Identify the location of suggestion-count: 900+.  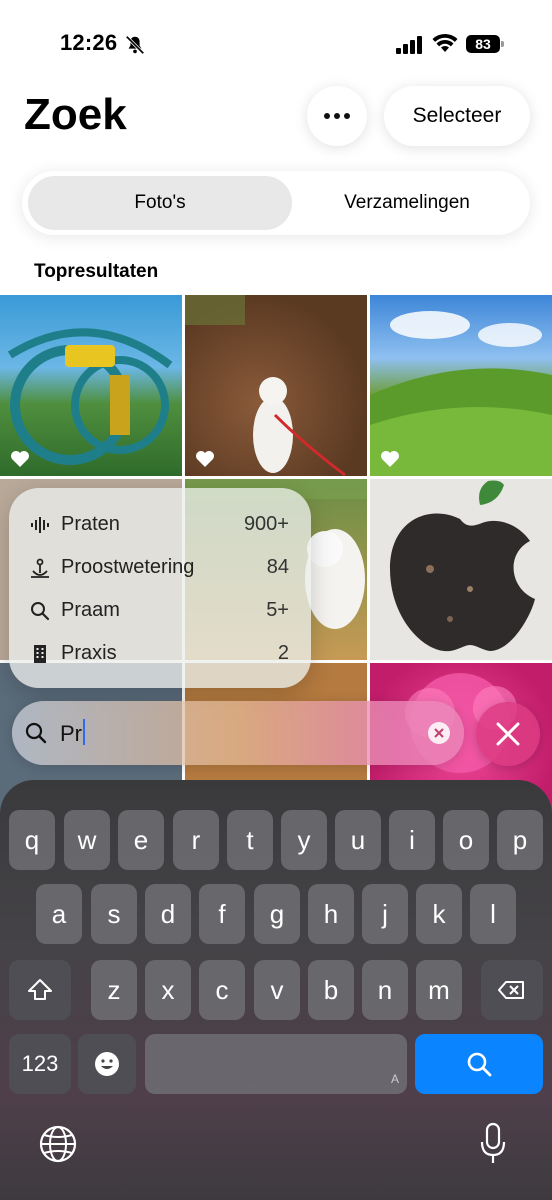
(266, 524).